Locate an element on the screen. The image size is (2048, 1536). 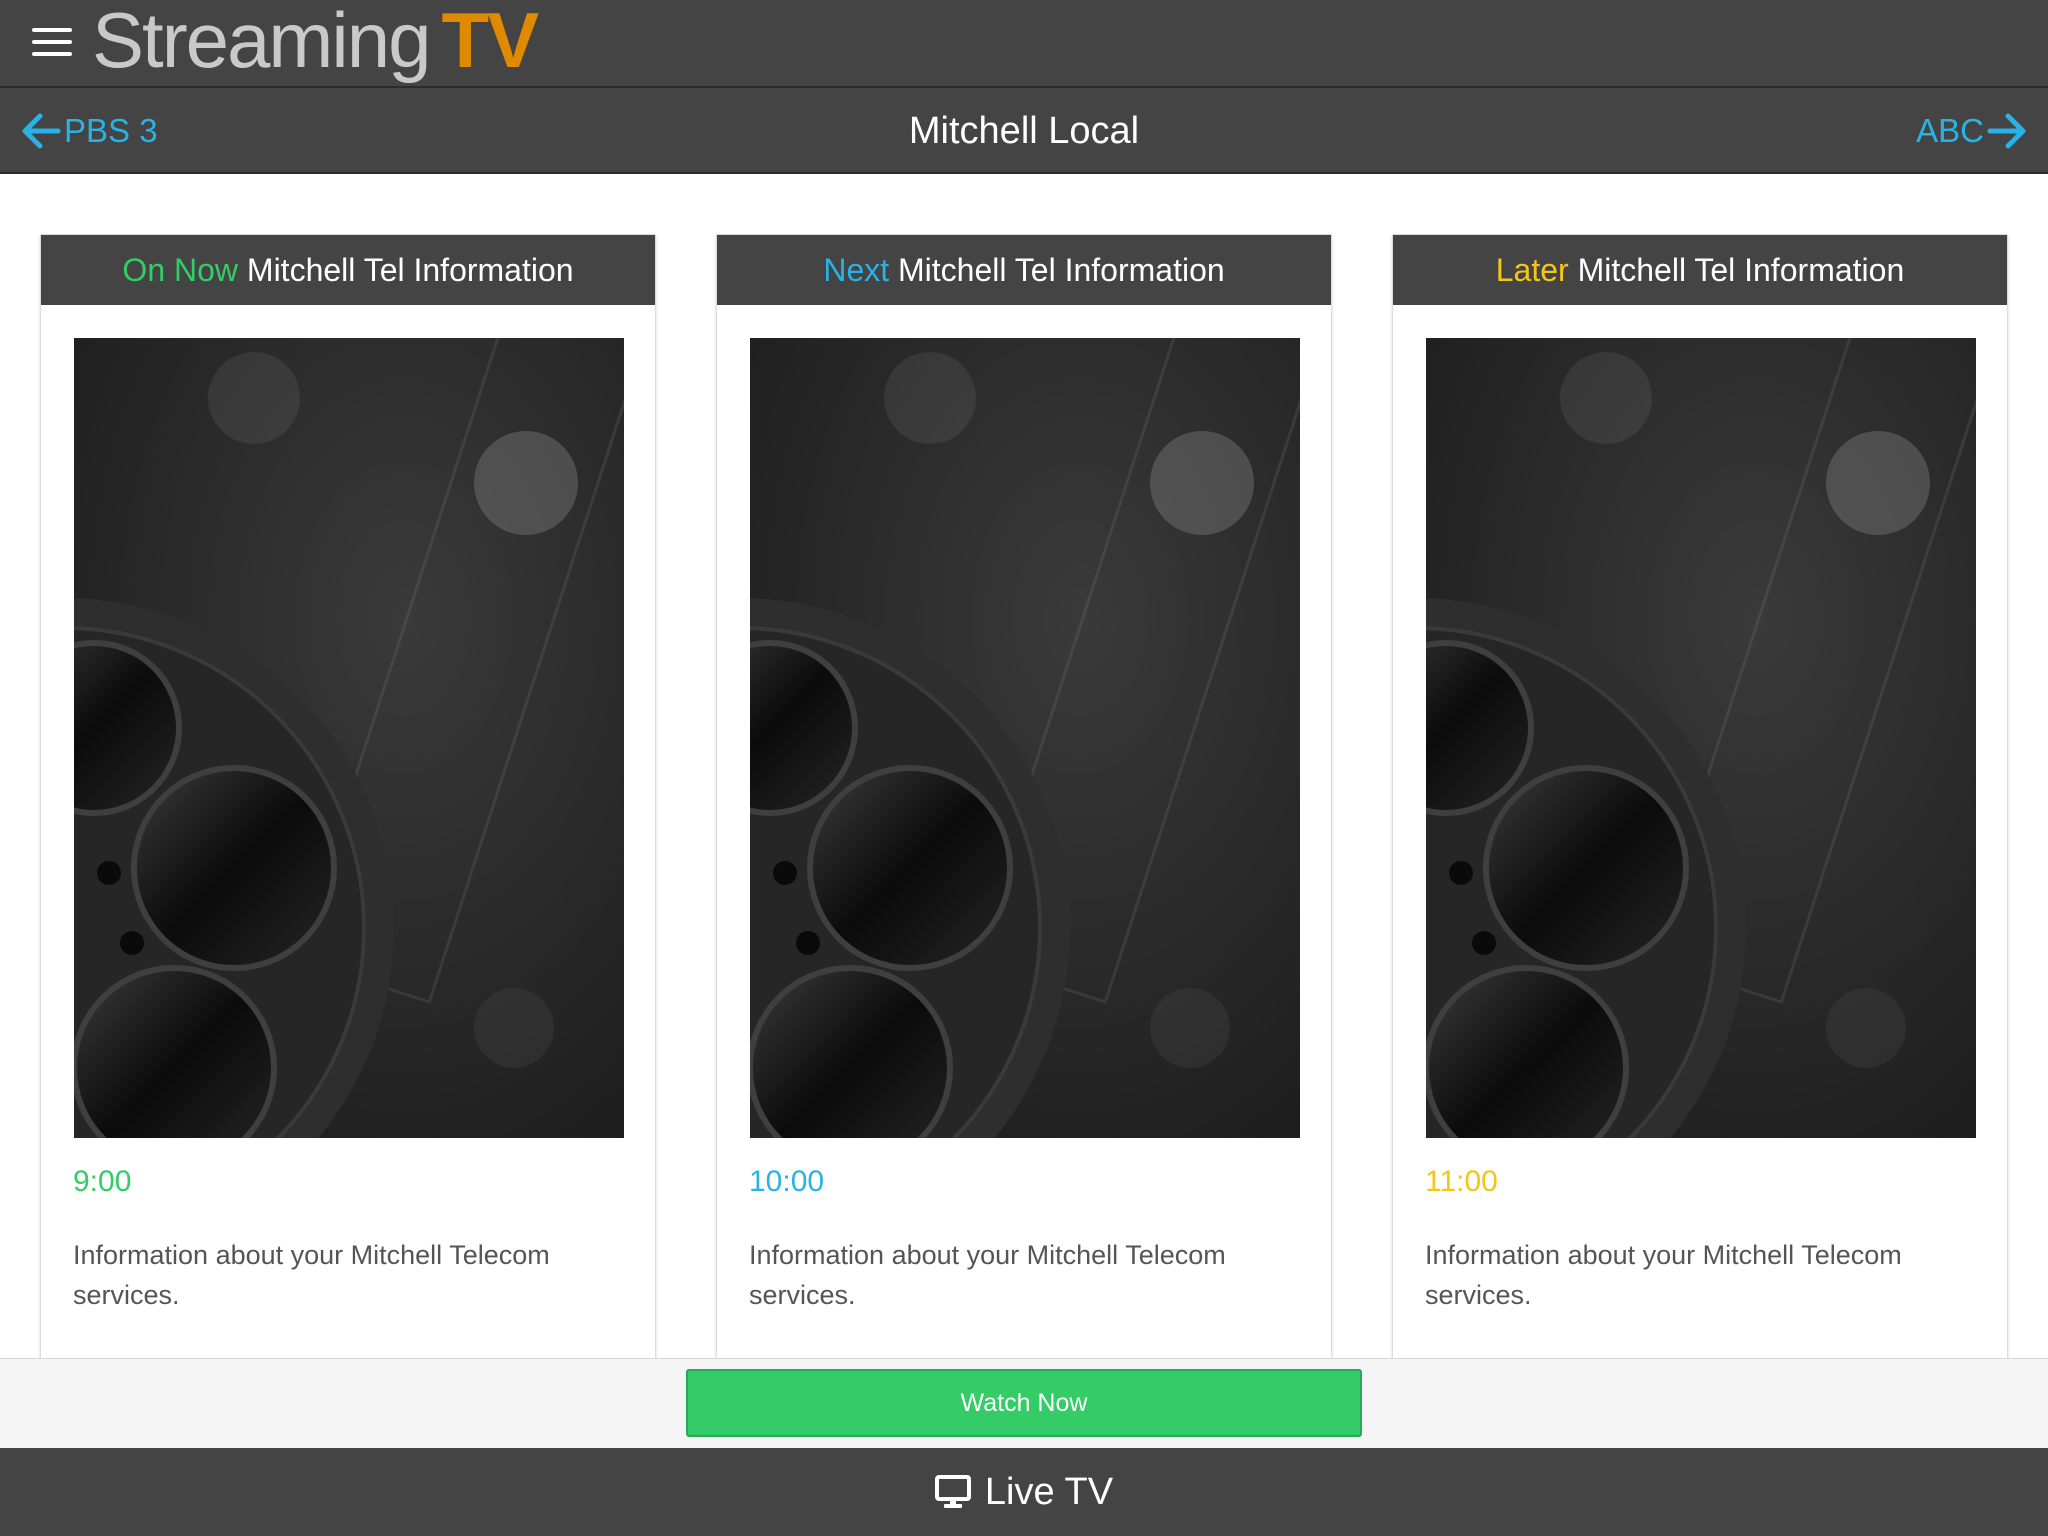
arrow-right-icon is located at coordinates (2006, 131).